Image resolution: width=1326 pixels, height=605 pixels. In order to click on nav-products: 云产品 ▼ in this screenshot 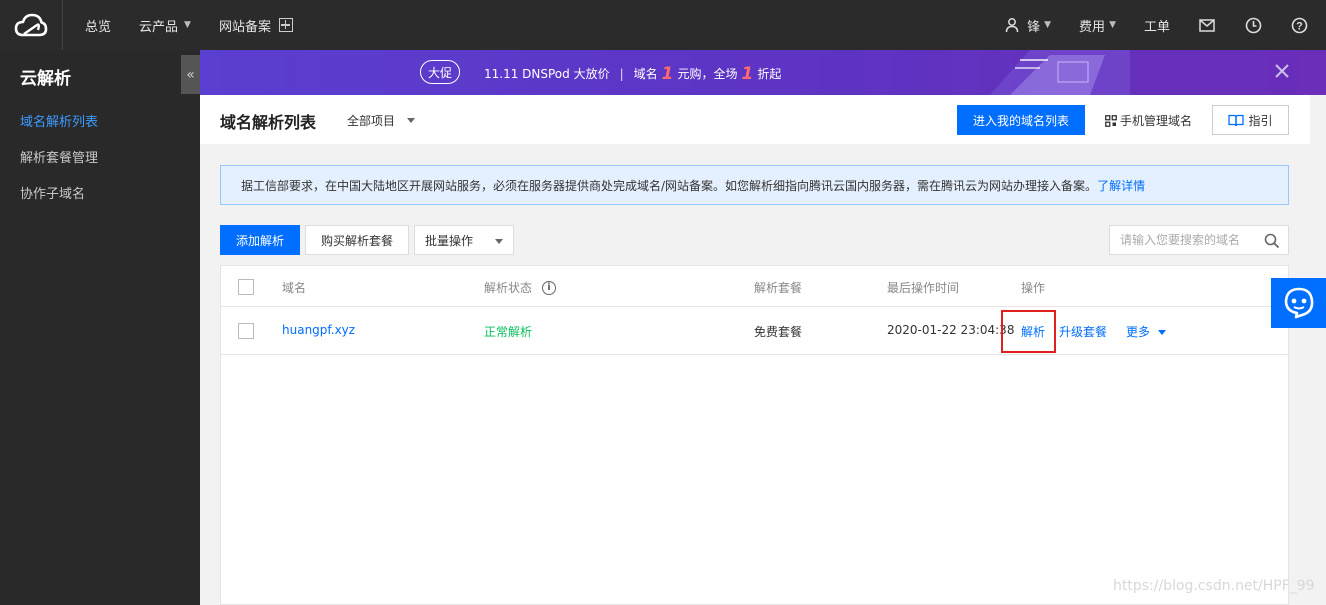, I will do `click(165, 25)`.